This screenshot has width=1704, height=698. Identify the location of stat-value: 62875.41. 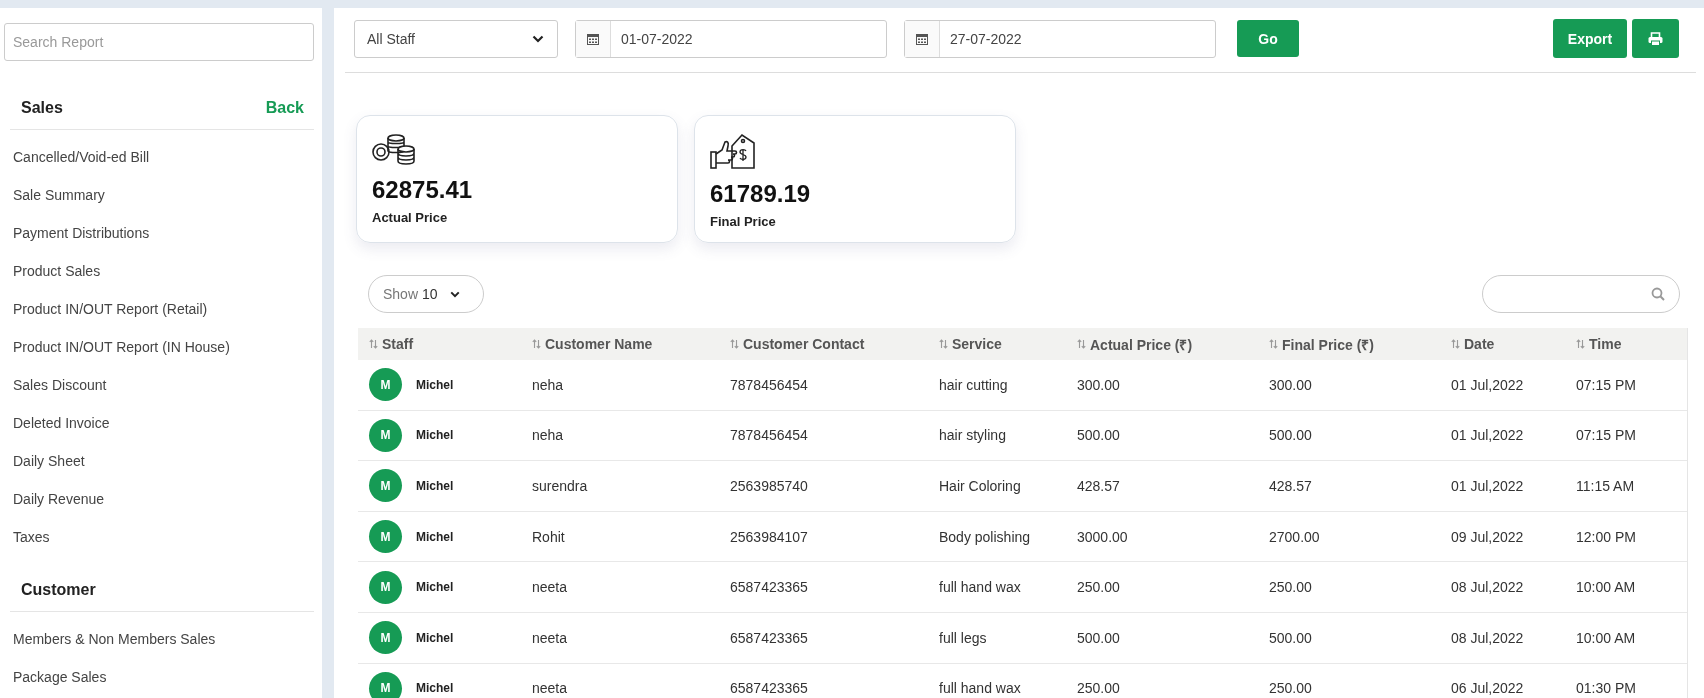
(423, 190).